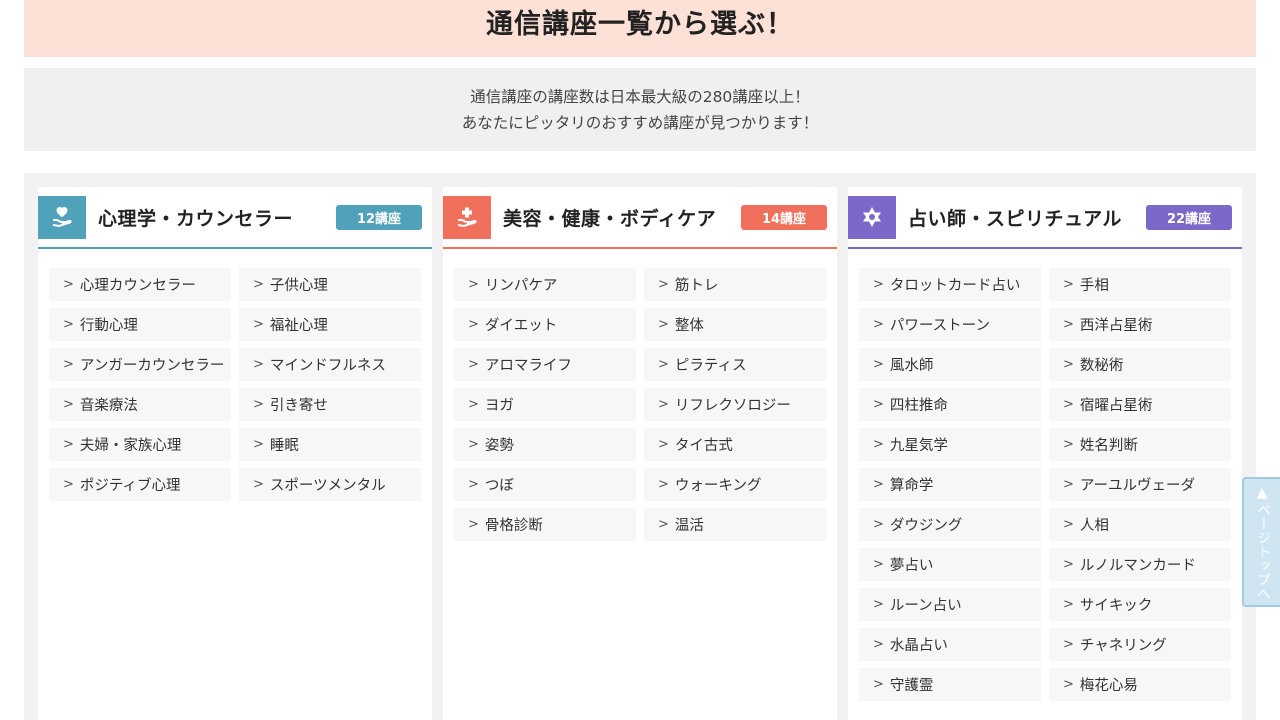  Describe the element at coordinates (1189, 217) in the screenshot. I see `course-count-badge: 22講座` at that location.